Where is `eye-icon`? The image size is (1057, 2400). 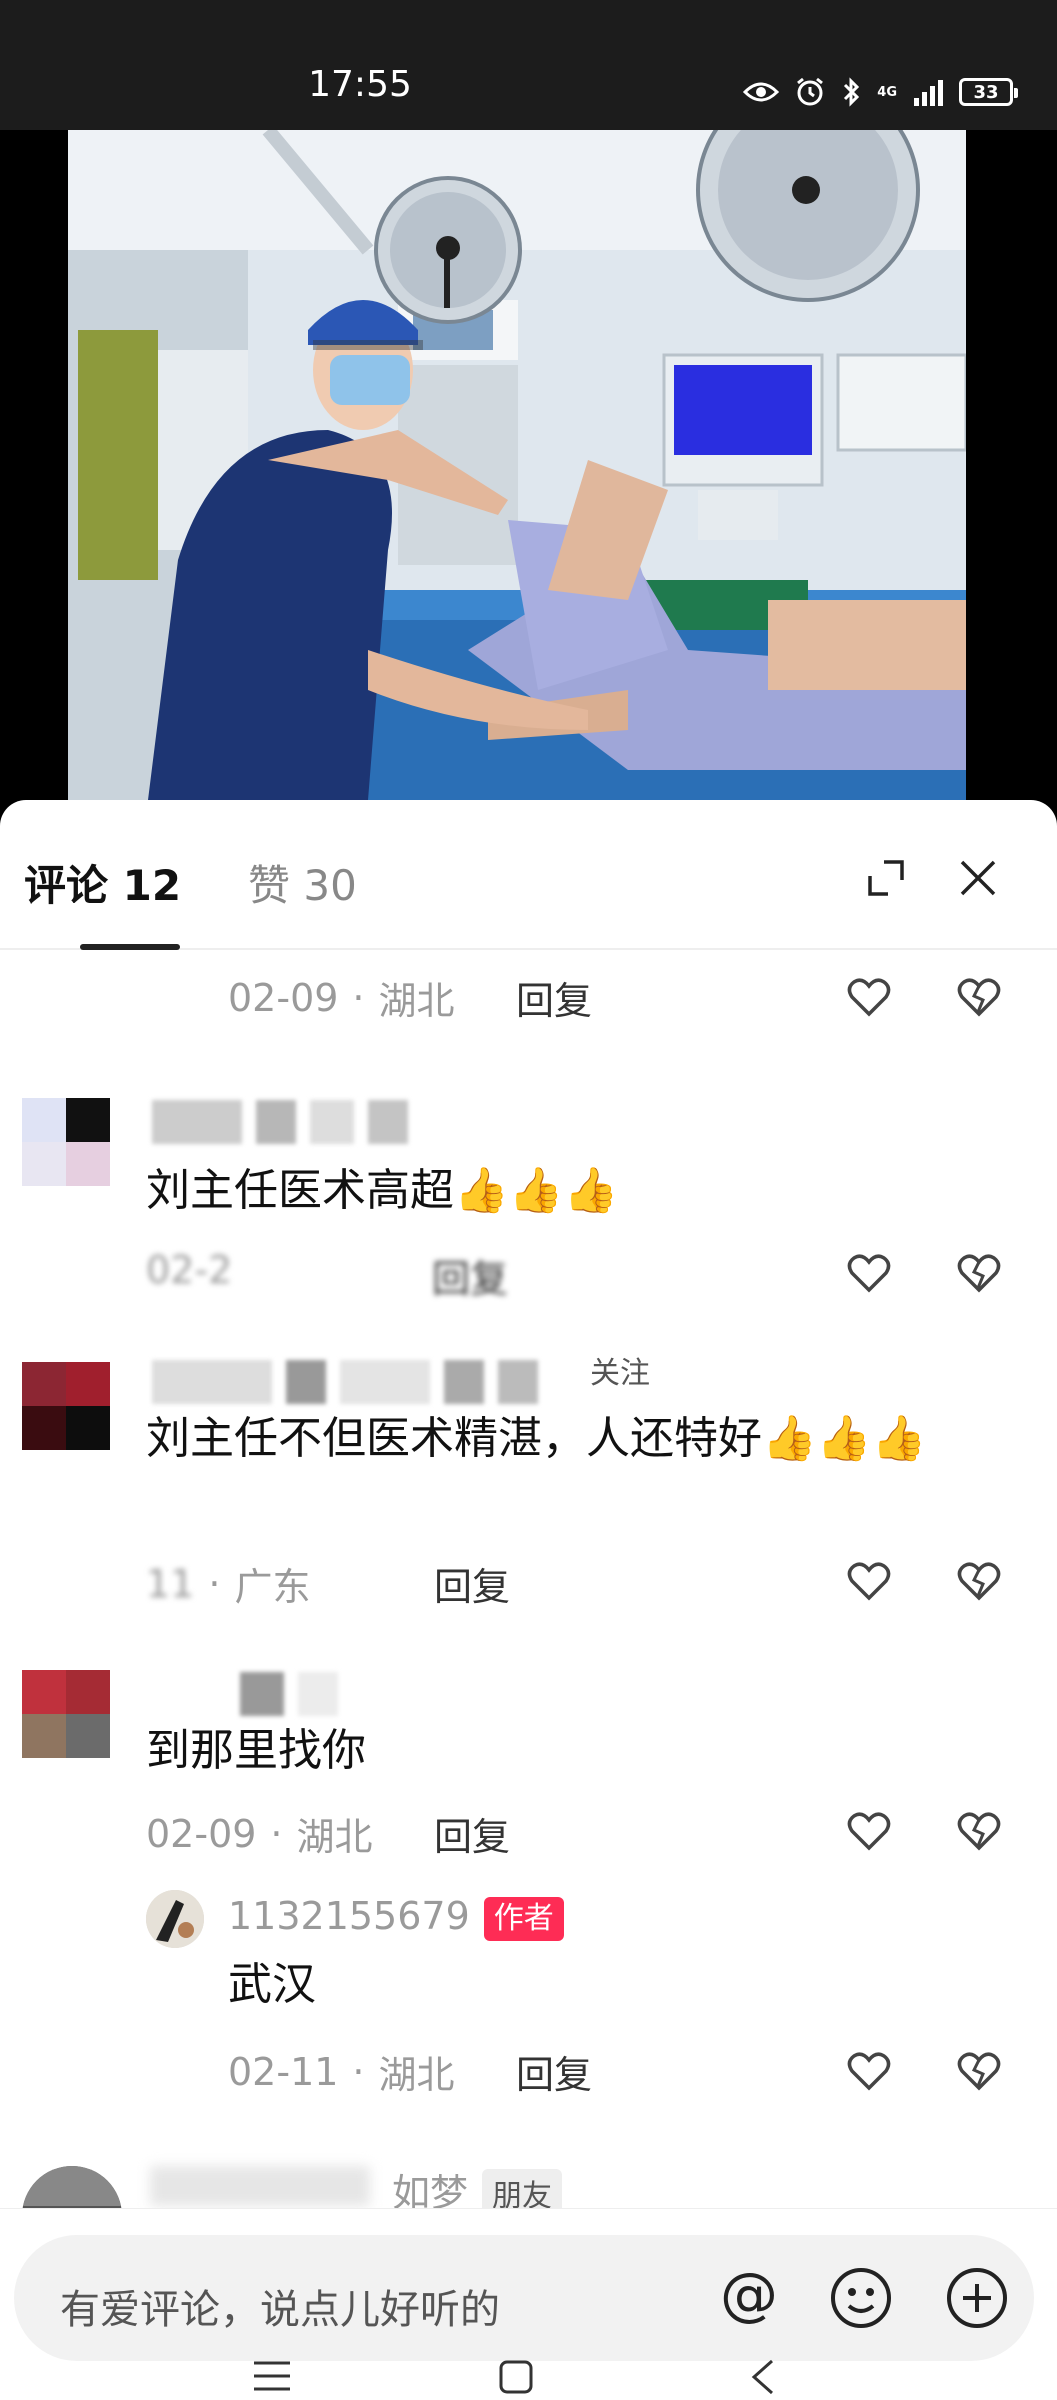
eye-icon is located at coordinates (761, 92).